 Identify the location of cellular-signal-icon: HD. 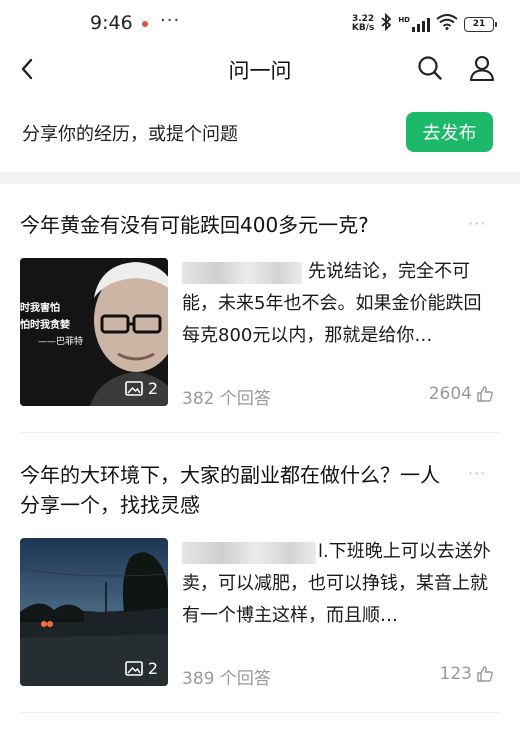
(414, 24).